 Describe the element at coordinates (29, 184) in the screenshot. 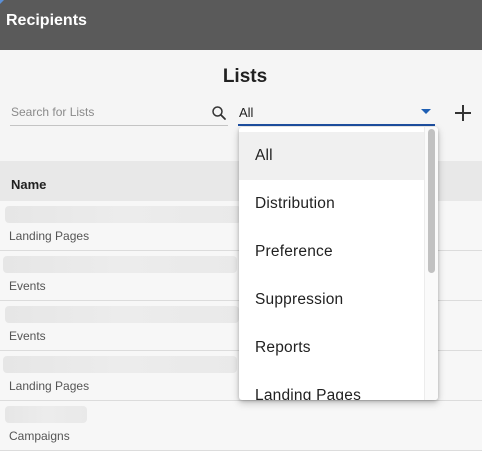

I see `column-header-name: Name` at that location.